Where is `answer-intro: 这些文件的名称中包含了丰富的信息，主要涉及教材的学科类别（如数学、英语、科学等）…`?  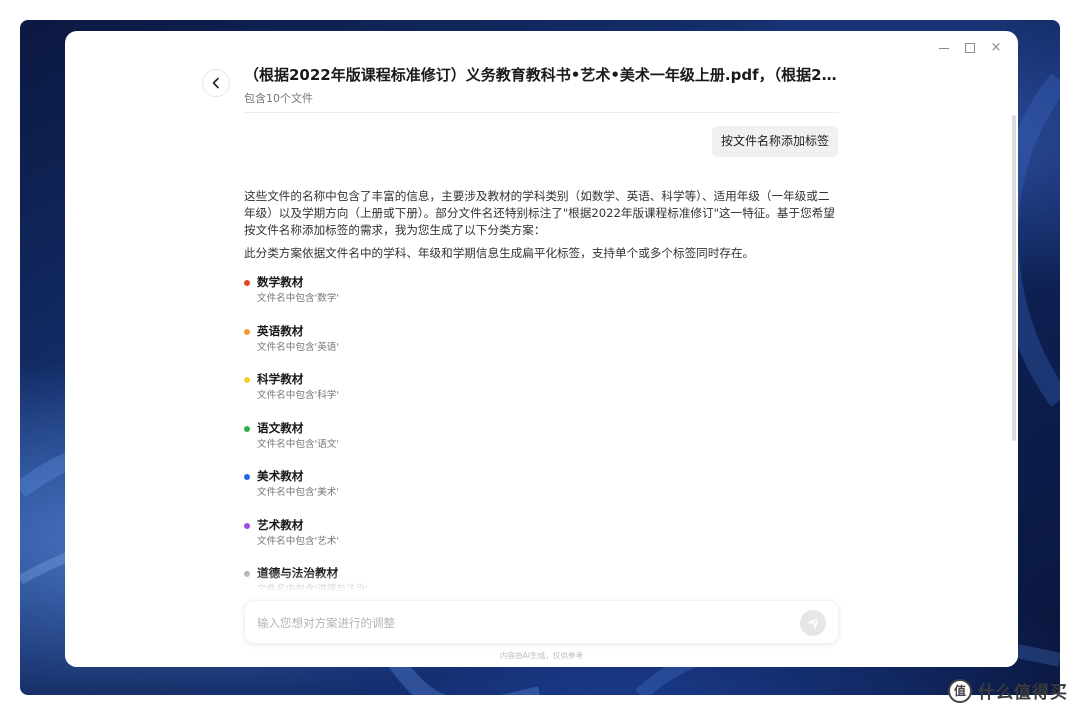 answer-intro: 这些文件的名称中包含了丰富的信息，主要涉及教材的学科类别（如数学、英语、科学等）… is located at coordinates (539, 213).